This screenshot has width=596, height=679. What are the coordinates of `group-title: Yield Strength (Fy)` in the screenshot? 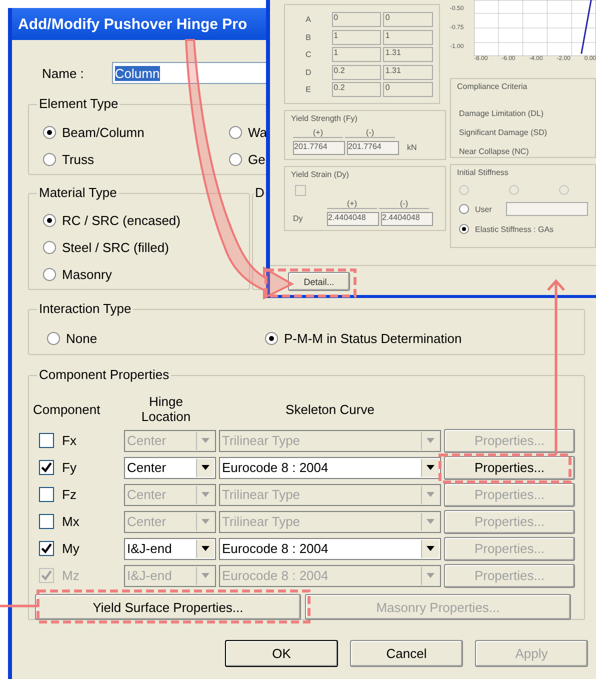 It's located at (324, 118).